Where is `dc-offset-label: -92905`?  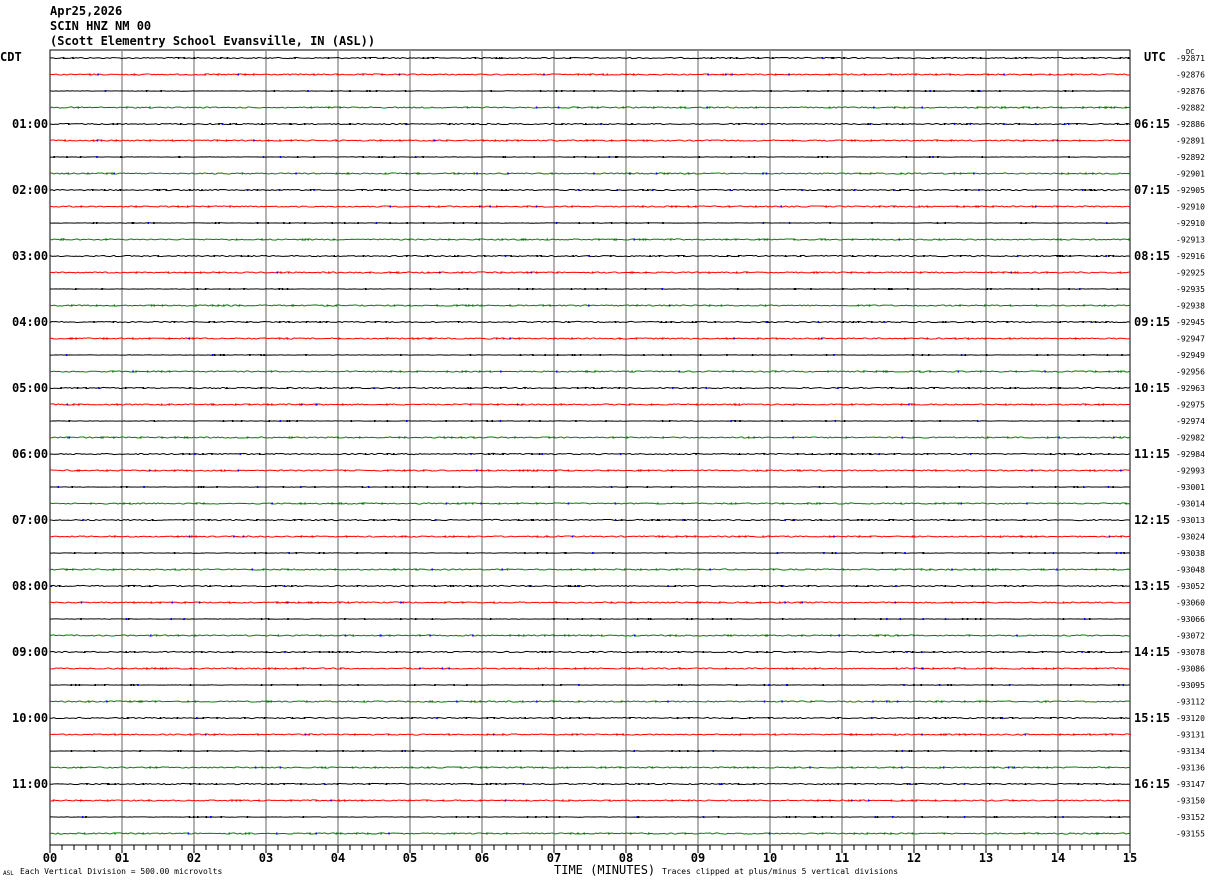 dc-offset-label: -92905 is located at coordinates (1190, 190).